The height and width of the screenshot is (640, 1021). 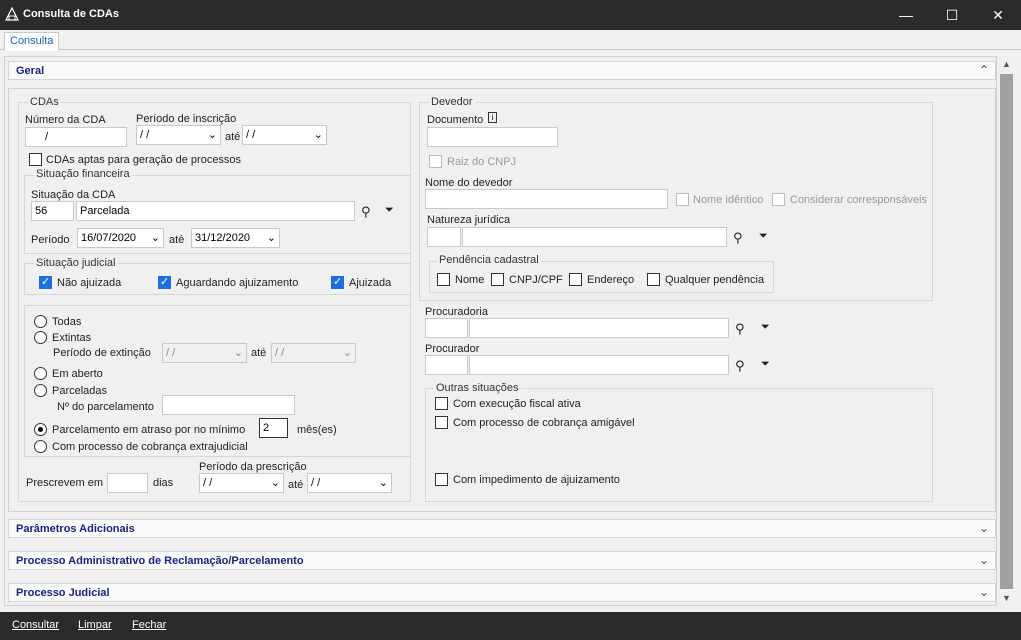 What do you see at coordinates (1006, 598) in the screenshot?
I see `scroll-down-icon: ▼` at bounding box center [1006, 598].